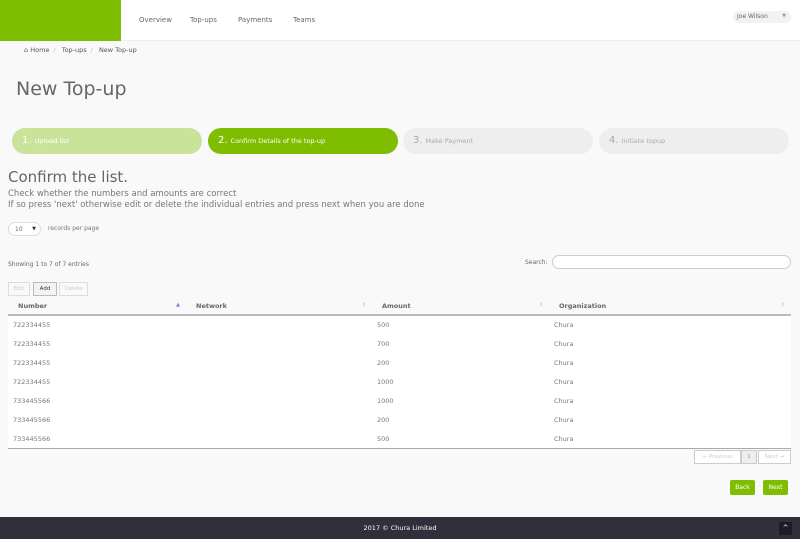 The image size is (800, 539). I want to click on step-confirm-details: 2. Confirm Details of the top-up, so click(303, 141).